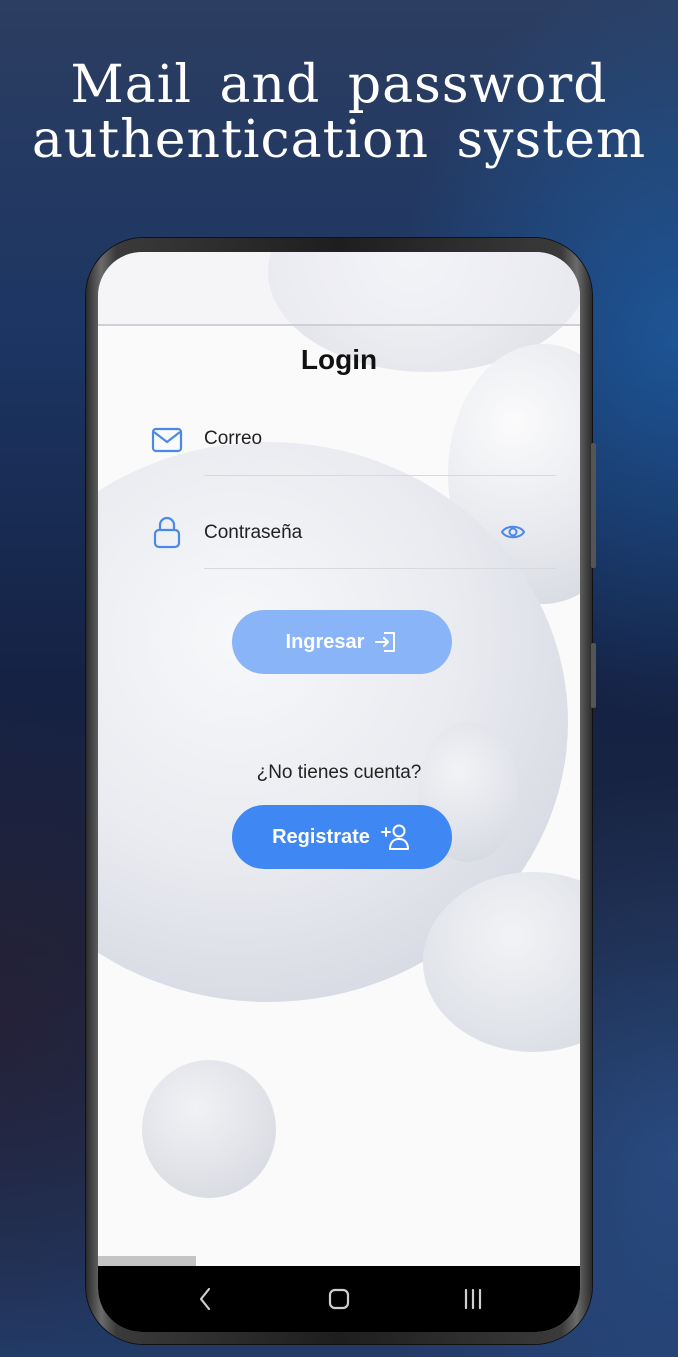 This screenshot has width=678, height=1357. I want to click on home-icon, so click(339, 1299).